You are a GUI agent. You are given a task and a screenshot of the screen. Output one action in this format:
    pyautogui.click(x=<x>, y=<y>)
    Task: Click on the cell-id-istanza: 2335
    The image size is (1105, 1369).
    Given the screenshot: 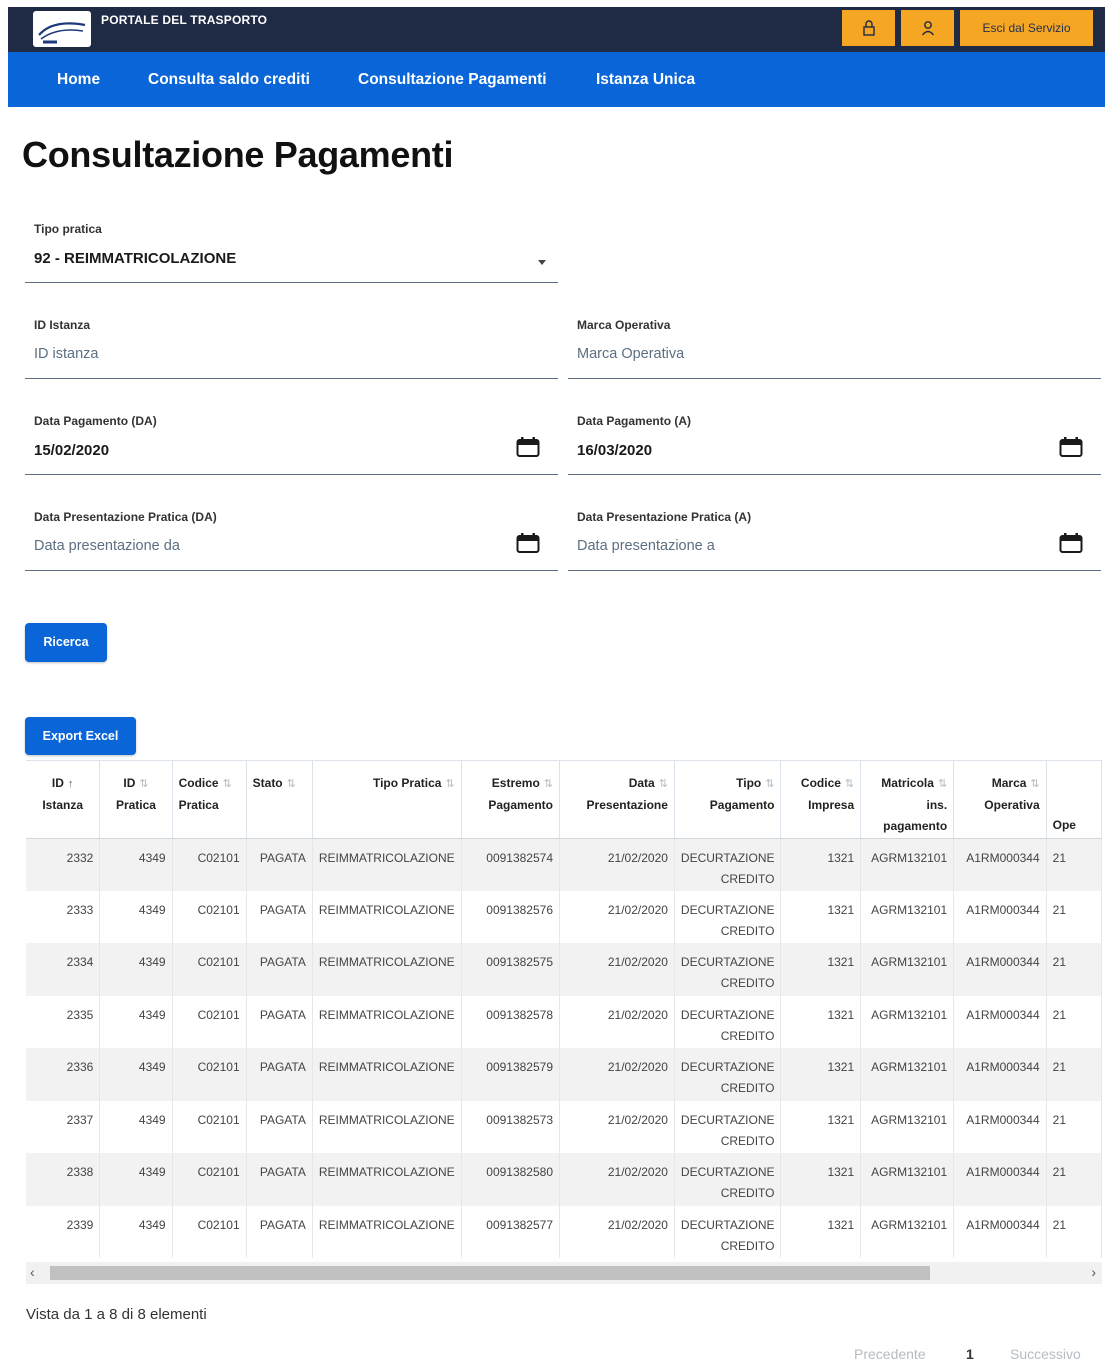 What is the action you would take?
    pyautogui.click(x=63, y=1021)
    